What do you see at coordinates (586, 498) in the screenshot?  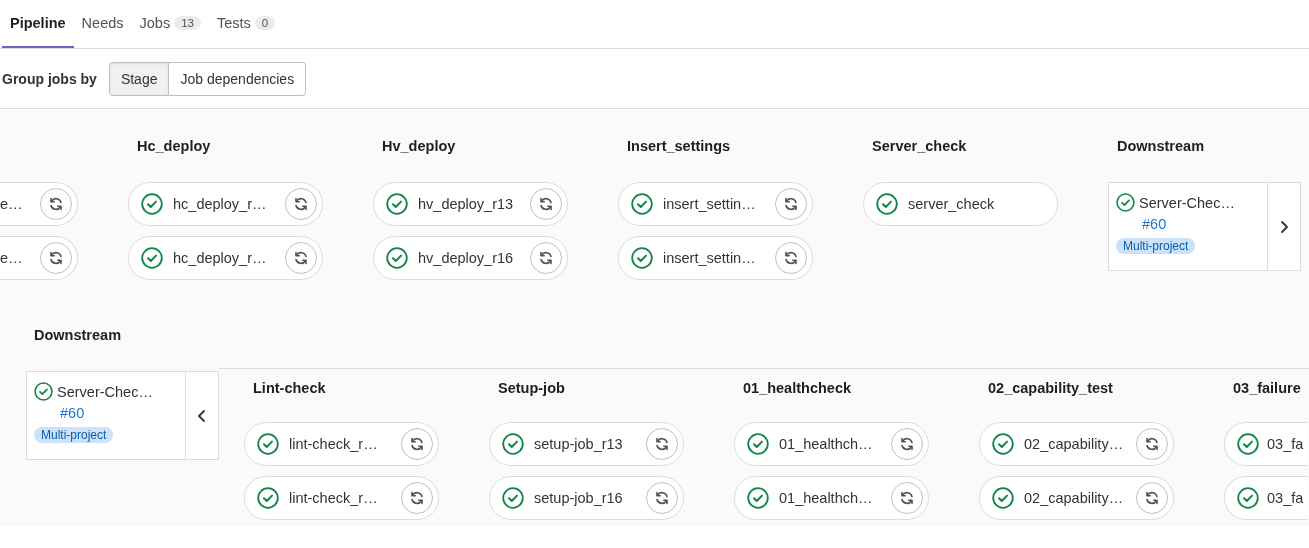 I see `job-pill: setup-job_r16` at bounding box center [586, 498].